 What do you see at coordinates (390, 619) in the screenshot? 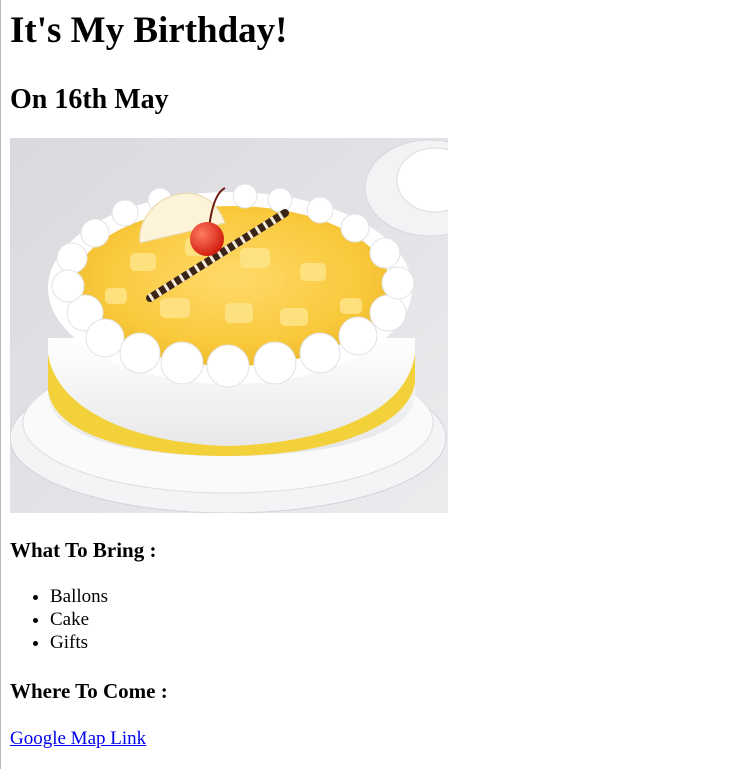
I see `list-item: Cake` at bounding box center [390, 619].